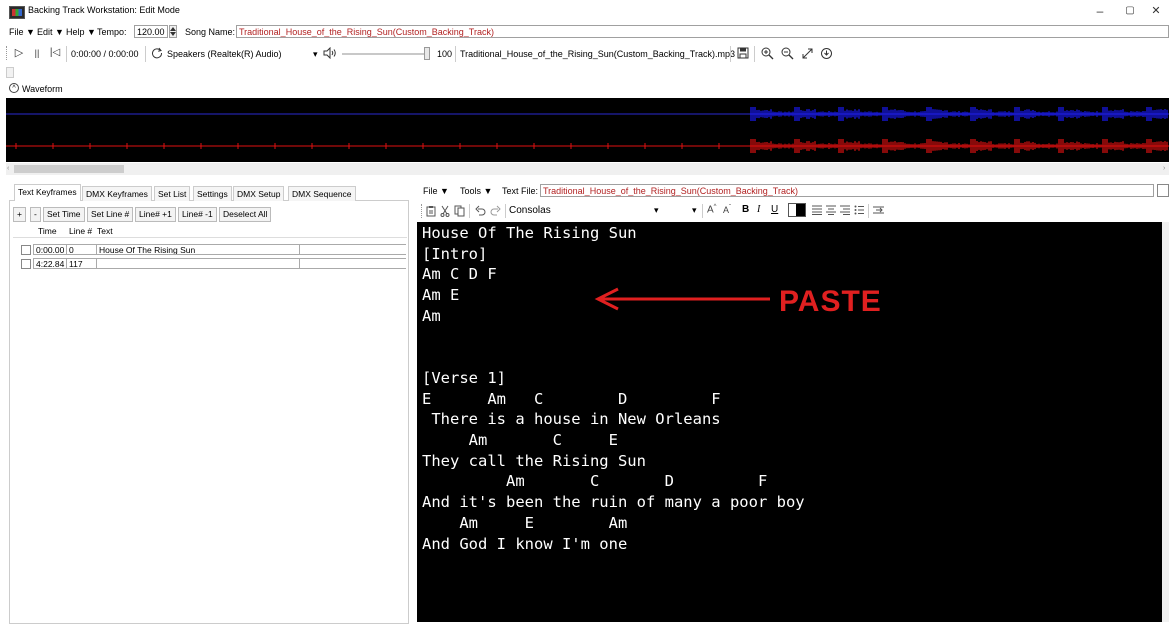 The image size is (1169, 624). I want to click on shrink-font-icon: Aˇ, so click(727, 210).